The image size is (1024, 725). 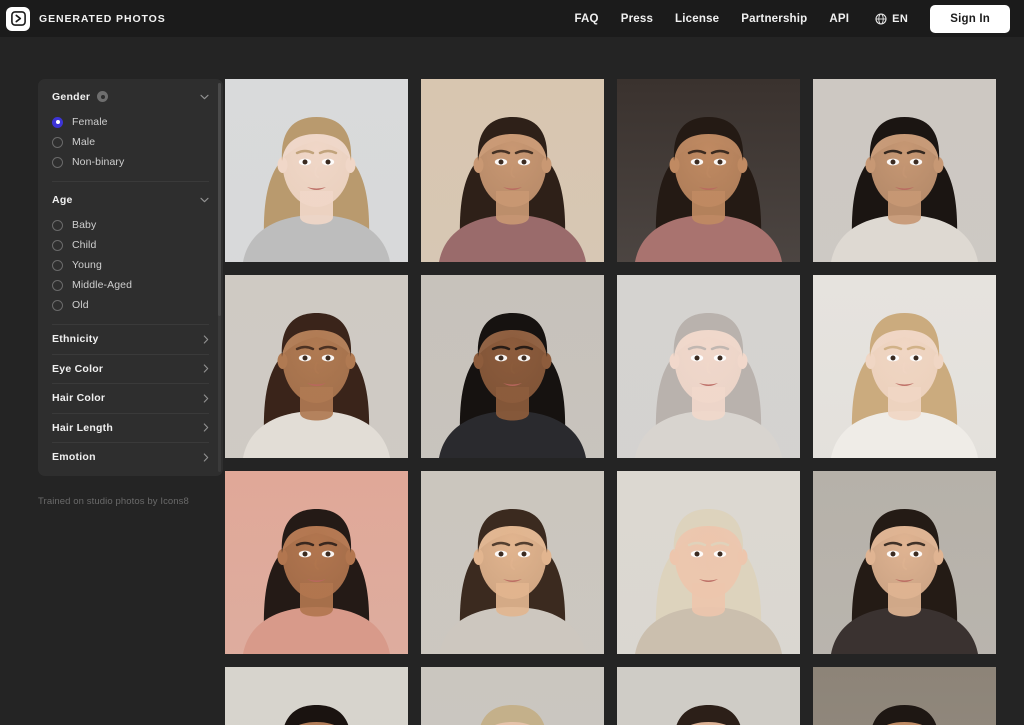 I want to click on radio-male, so click(x=57, y=142).